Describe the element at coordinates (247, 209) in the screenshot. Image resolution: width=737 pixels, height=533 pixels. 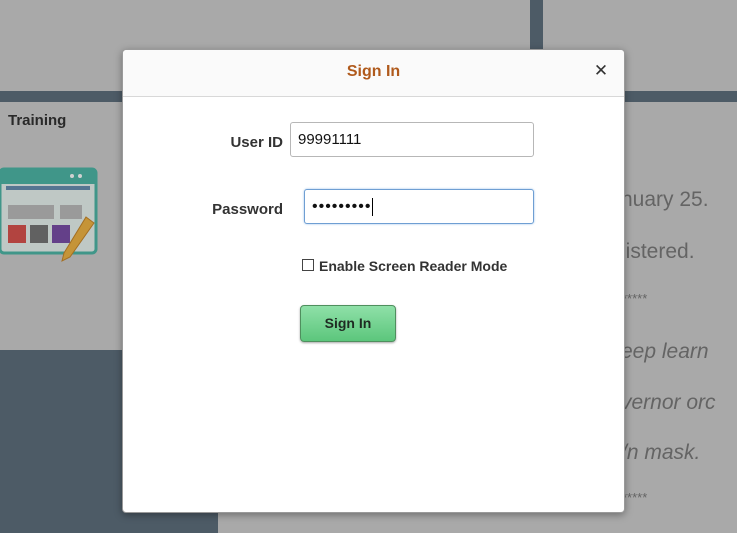
I see `password-label: Password` at that location.